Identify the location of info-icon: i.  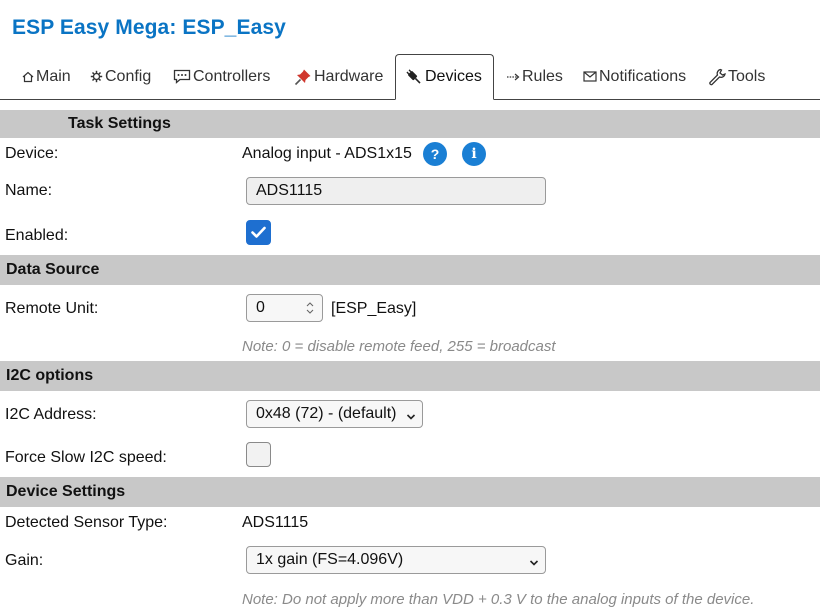
(474, 154).